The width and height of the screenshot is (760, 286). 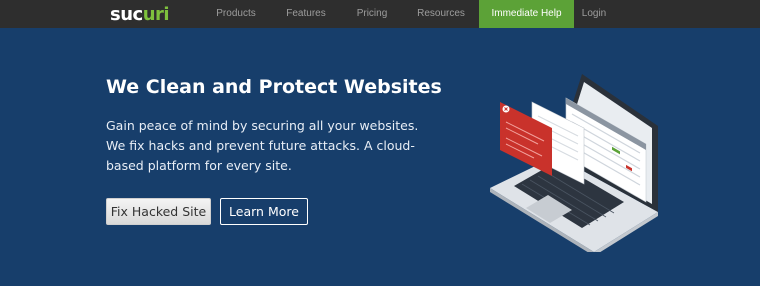 I want to click on sucuri-logo: suc uri, so click(x=140, y=14).